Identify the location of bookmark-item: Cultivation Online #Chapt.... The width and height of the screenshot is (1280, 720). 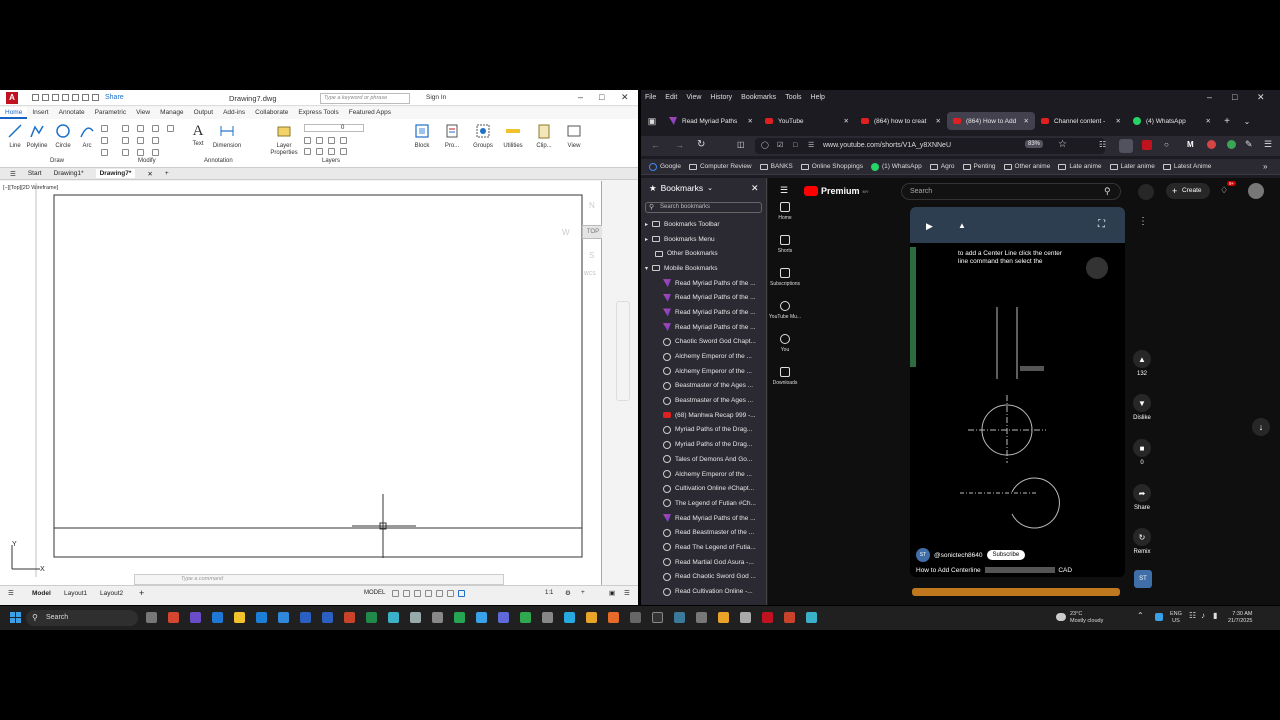
(714, 488).